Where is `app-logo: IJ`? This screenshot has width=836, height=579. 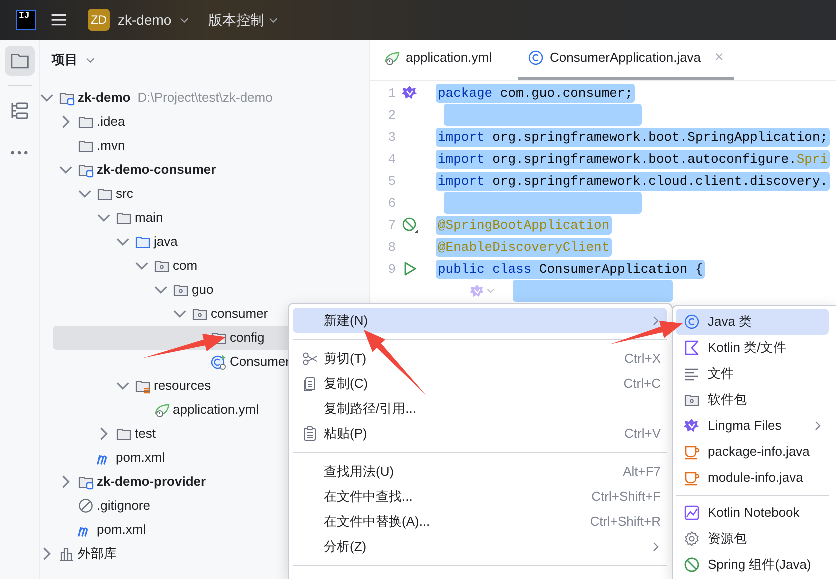 app-logo: IJ is located at coordinates (26, 20).